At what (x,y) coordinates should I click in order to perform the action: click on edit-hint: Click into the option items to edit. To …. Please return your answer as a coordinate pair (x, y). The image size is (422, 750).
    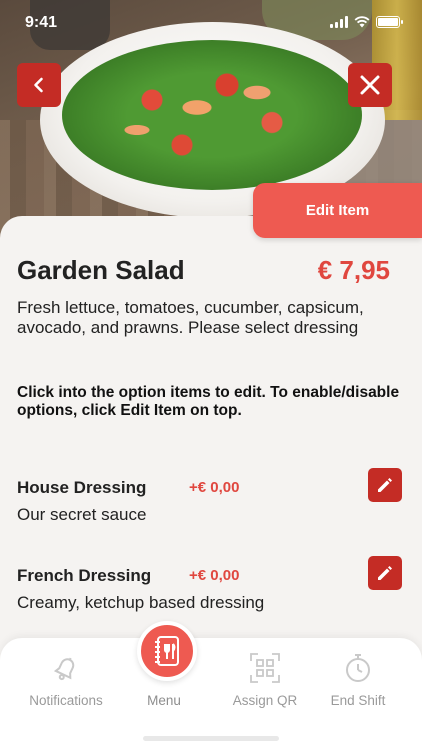
    Looking at the image, I should click on (208, 401).